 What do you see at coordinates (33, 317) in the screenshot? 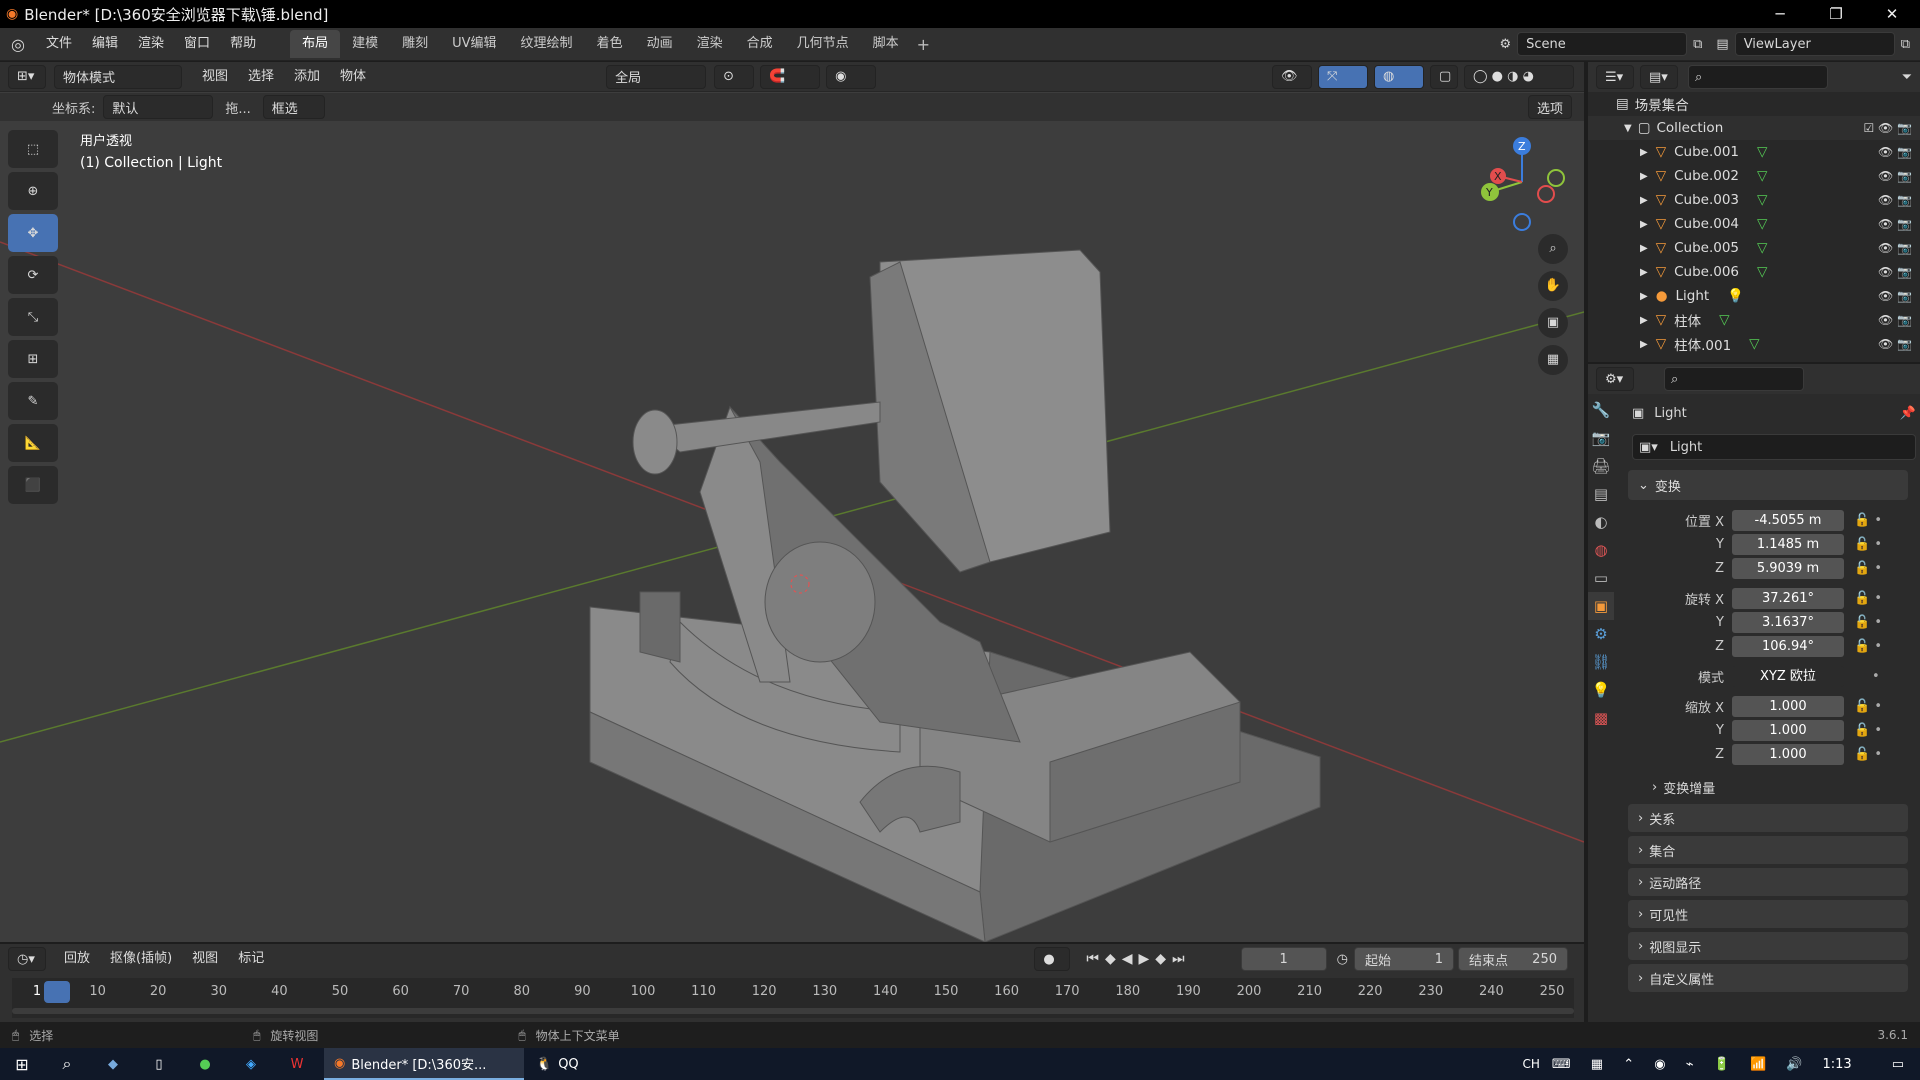
I see `scale-icon: ⤡` at bounding box center [33, 317].